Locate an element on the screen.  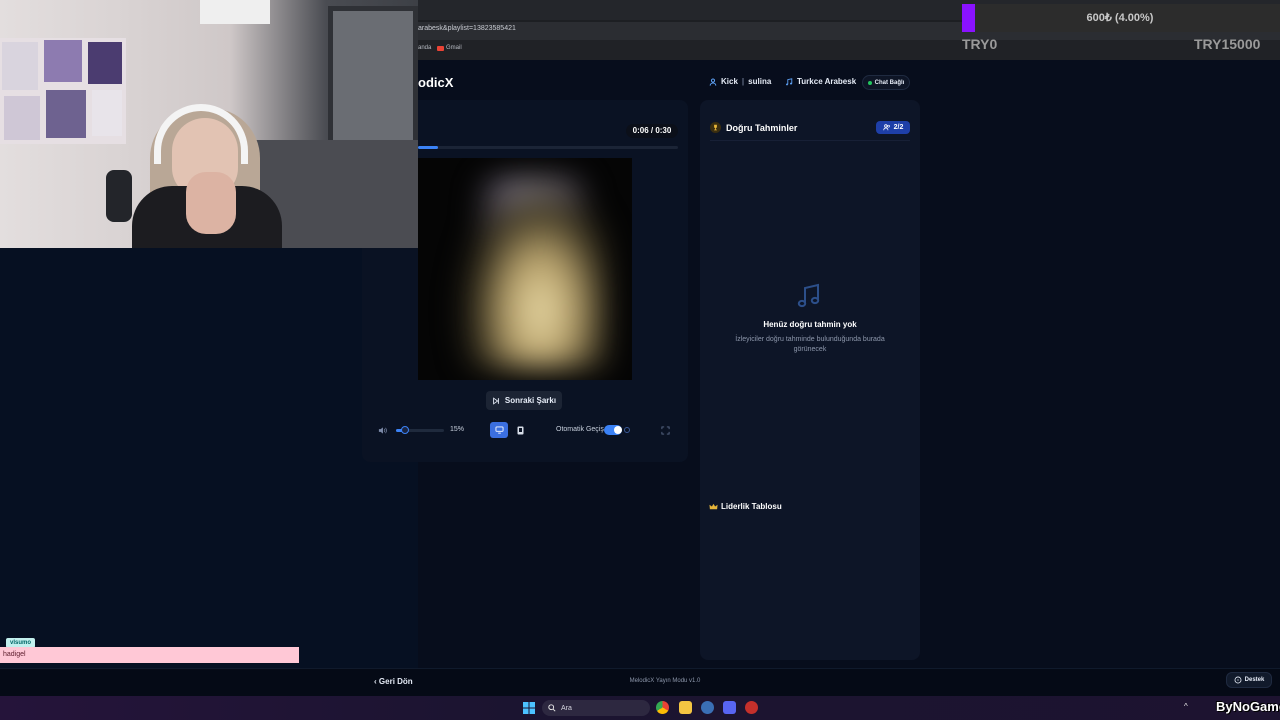
donation-min-label: TRY0 is located at coordinates (980, 44).